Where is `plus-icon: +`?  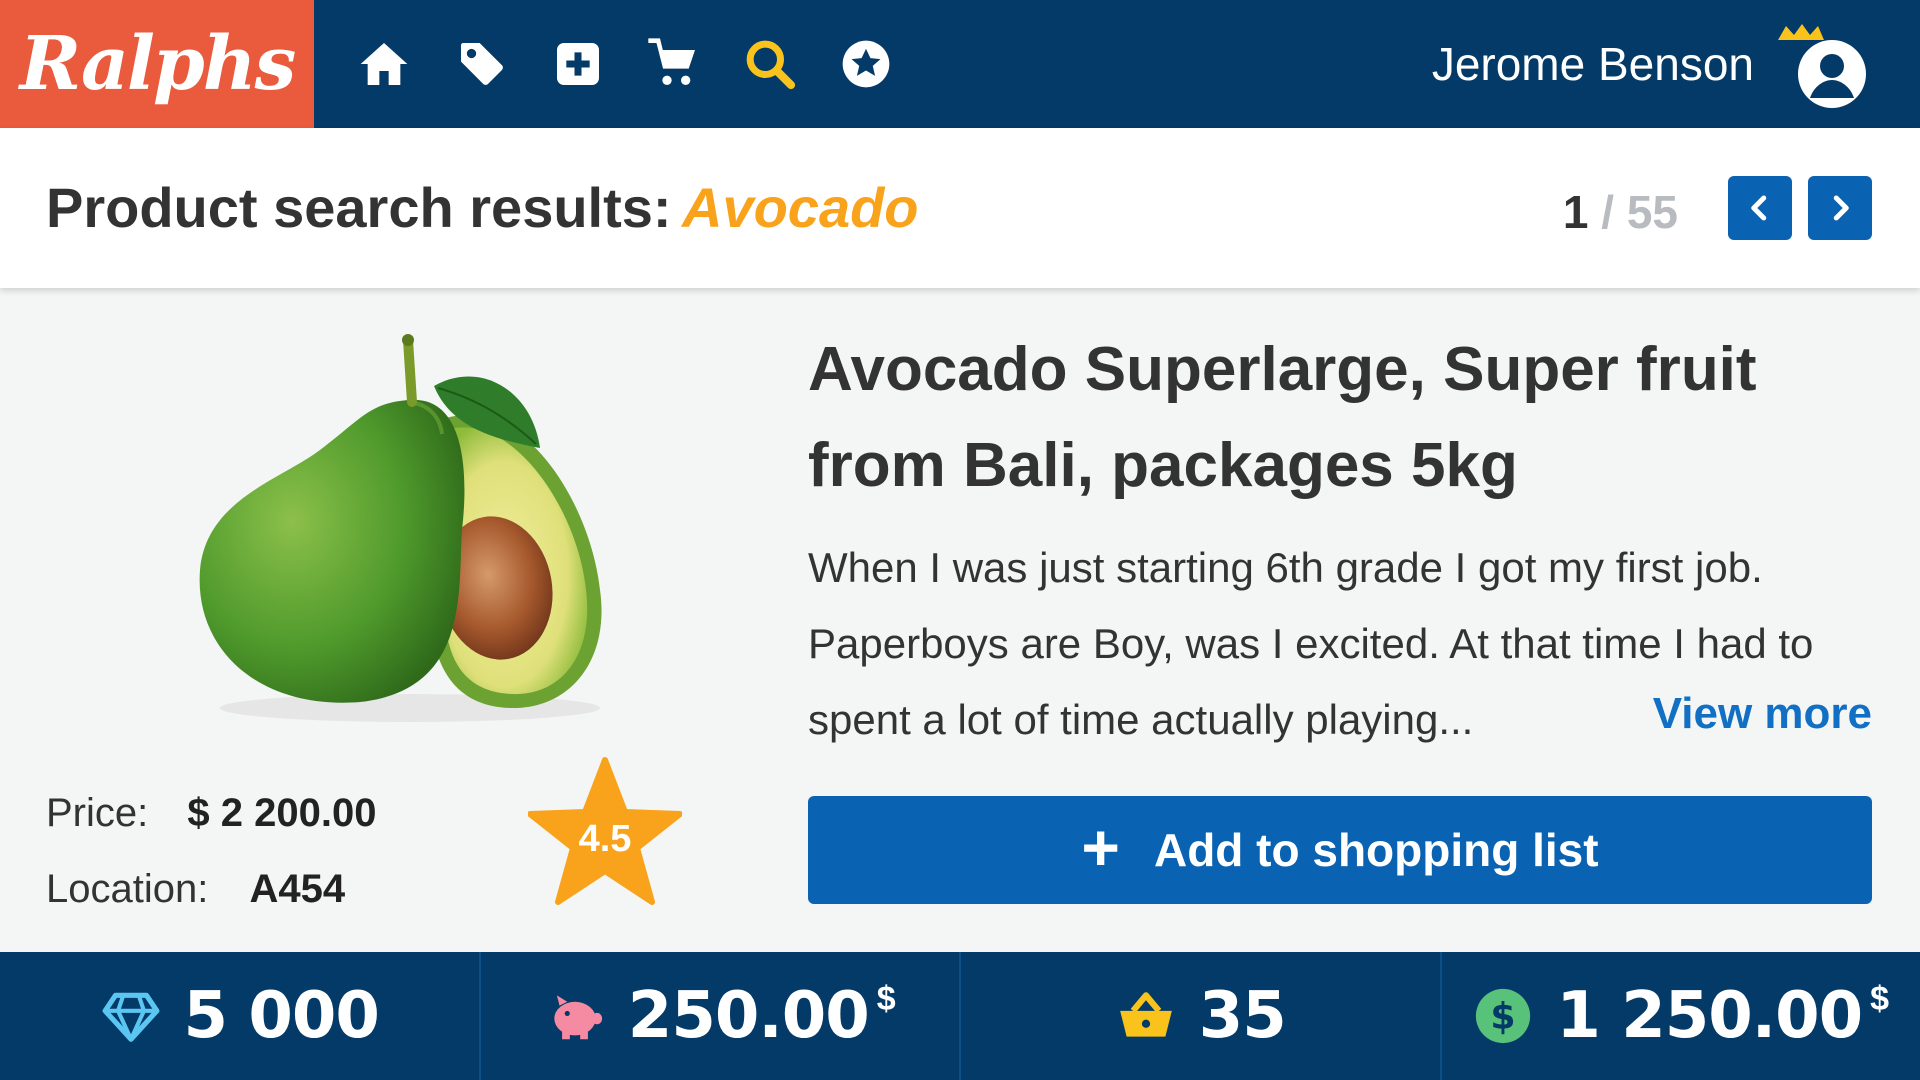 plus-icon: + is located at coordinates (1100, 847).